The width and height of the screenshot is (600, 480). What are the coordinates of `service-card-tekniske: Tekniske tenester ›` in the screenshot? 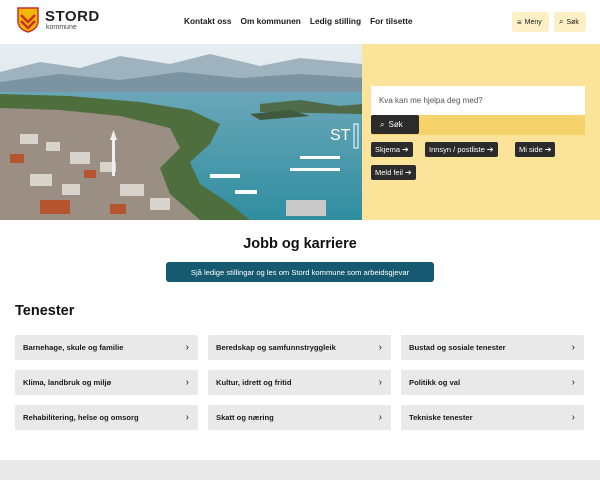 It's located at (492, 417).